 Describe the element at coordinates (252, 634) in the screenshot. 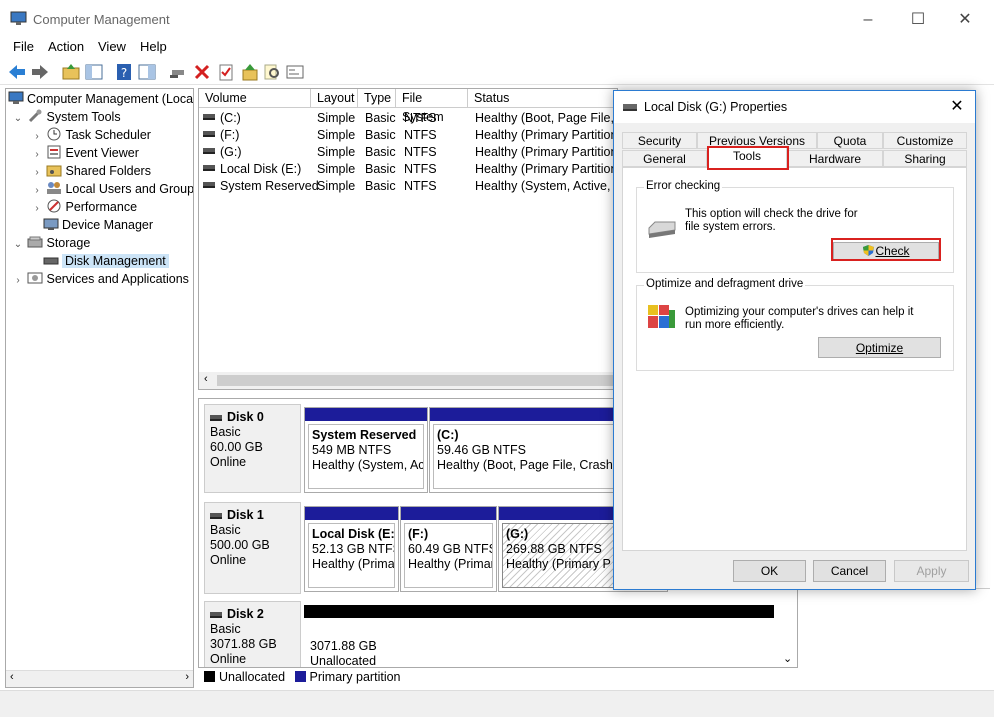

I see `disk-2-label: Disk 2 Basic 3071.88 GB Online` at that location.